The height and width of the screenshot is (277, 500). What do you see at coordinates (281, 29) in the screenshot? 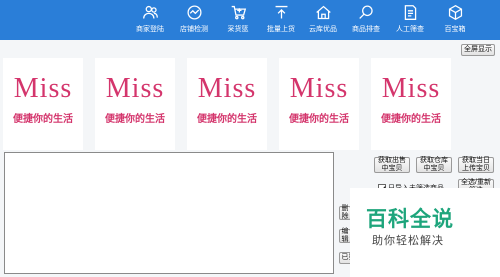
I see `nav-label: 批量上货` at bounding box center [281, 29].